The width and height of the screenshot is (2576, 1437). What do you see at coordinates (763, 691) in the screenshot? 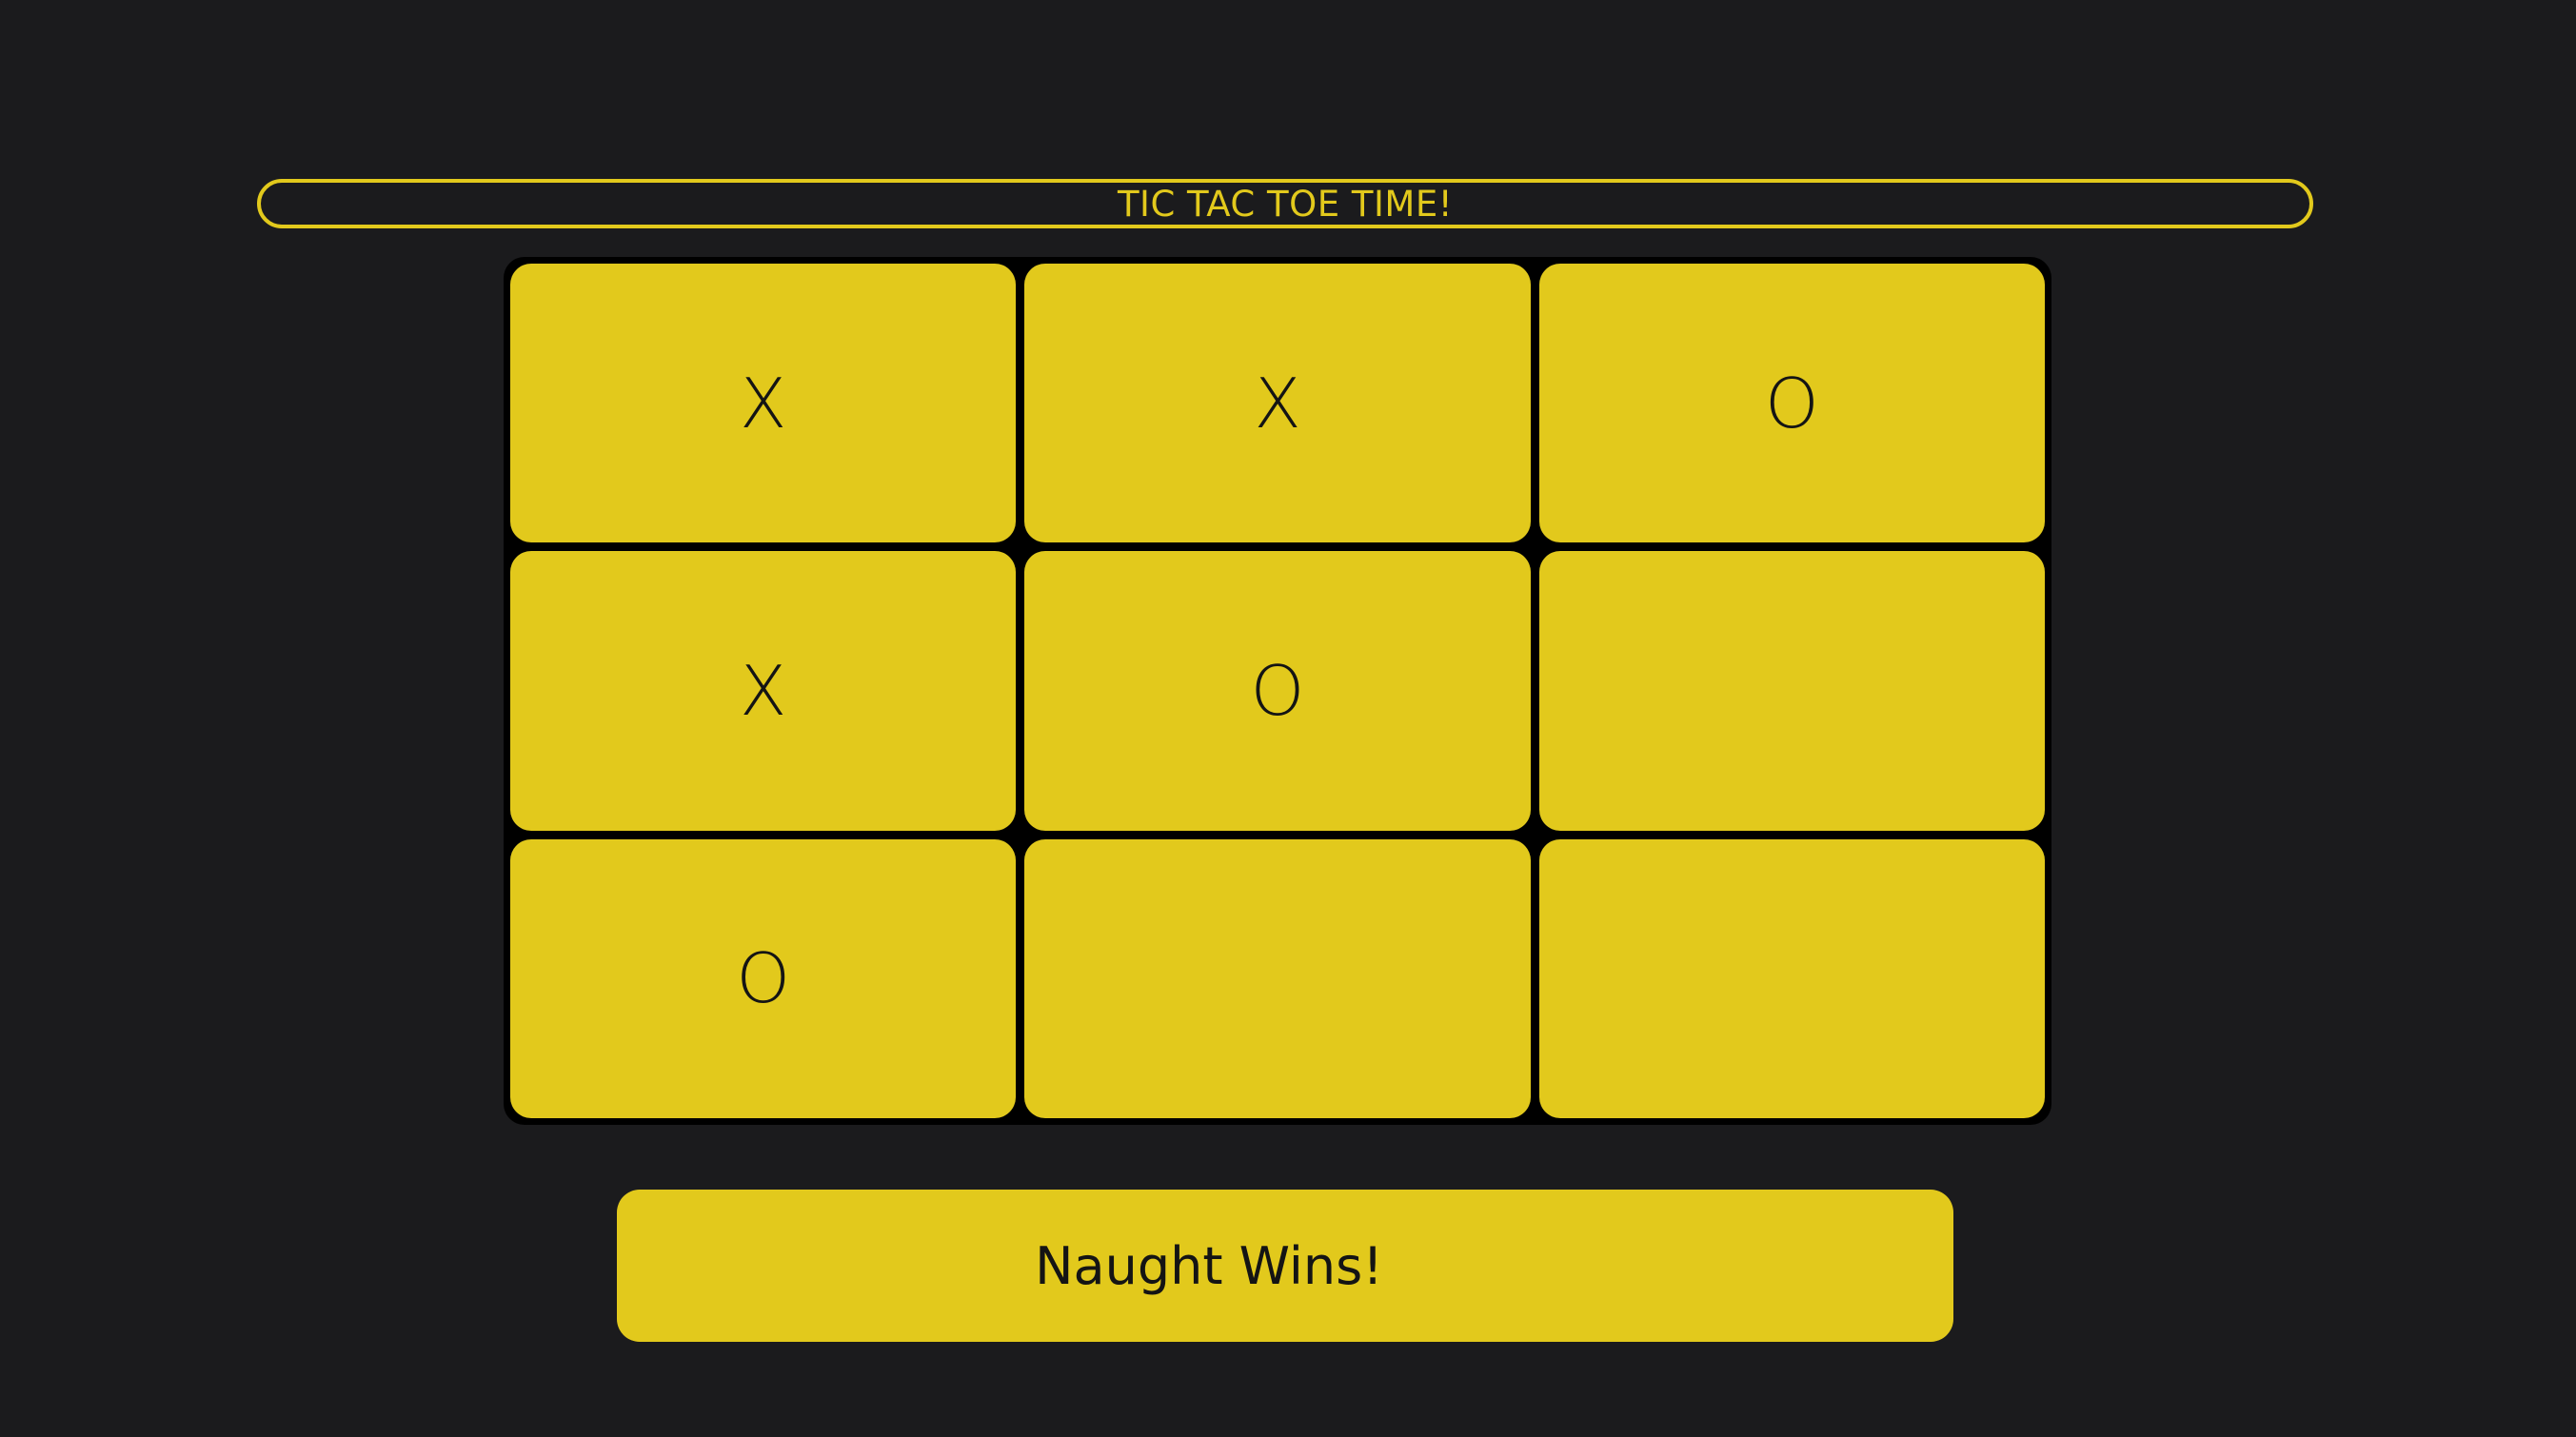
I see `board-cell-4: X` at bounding box center [763, 691].